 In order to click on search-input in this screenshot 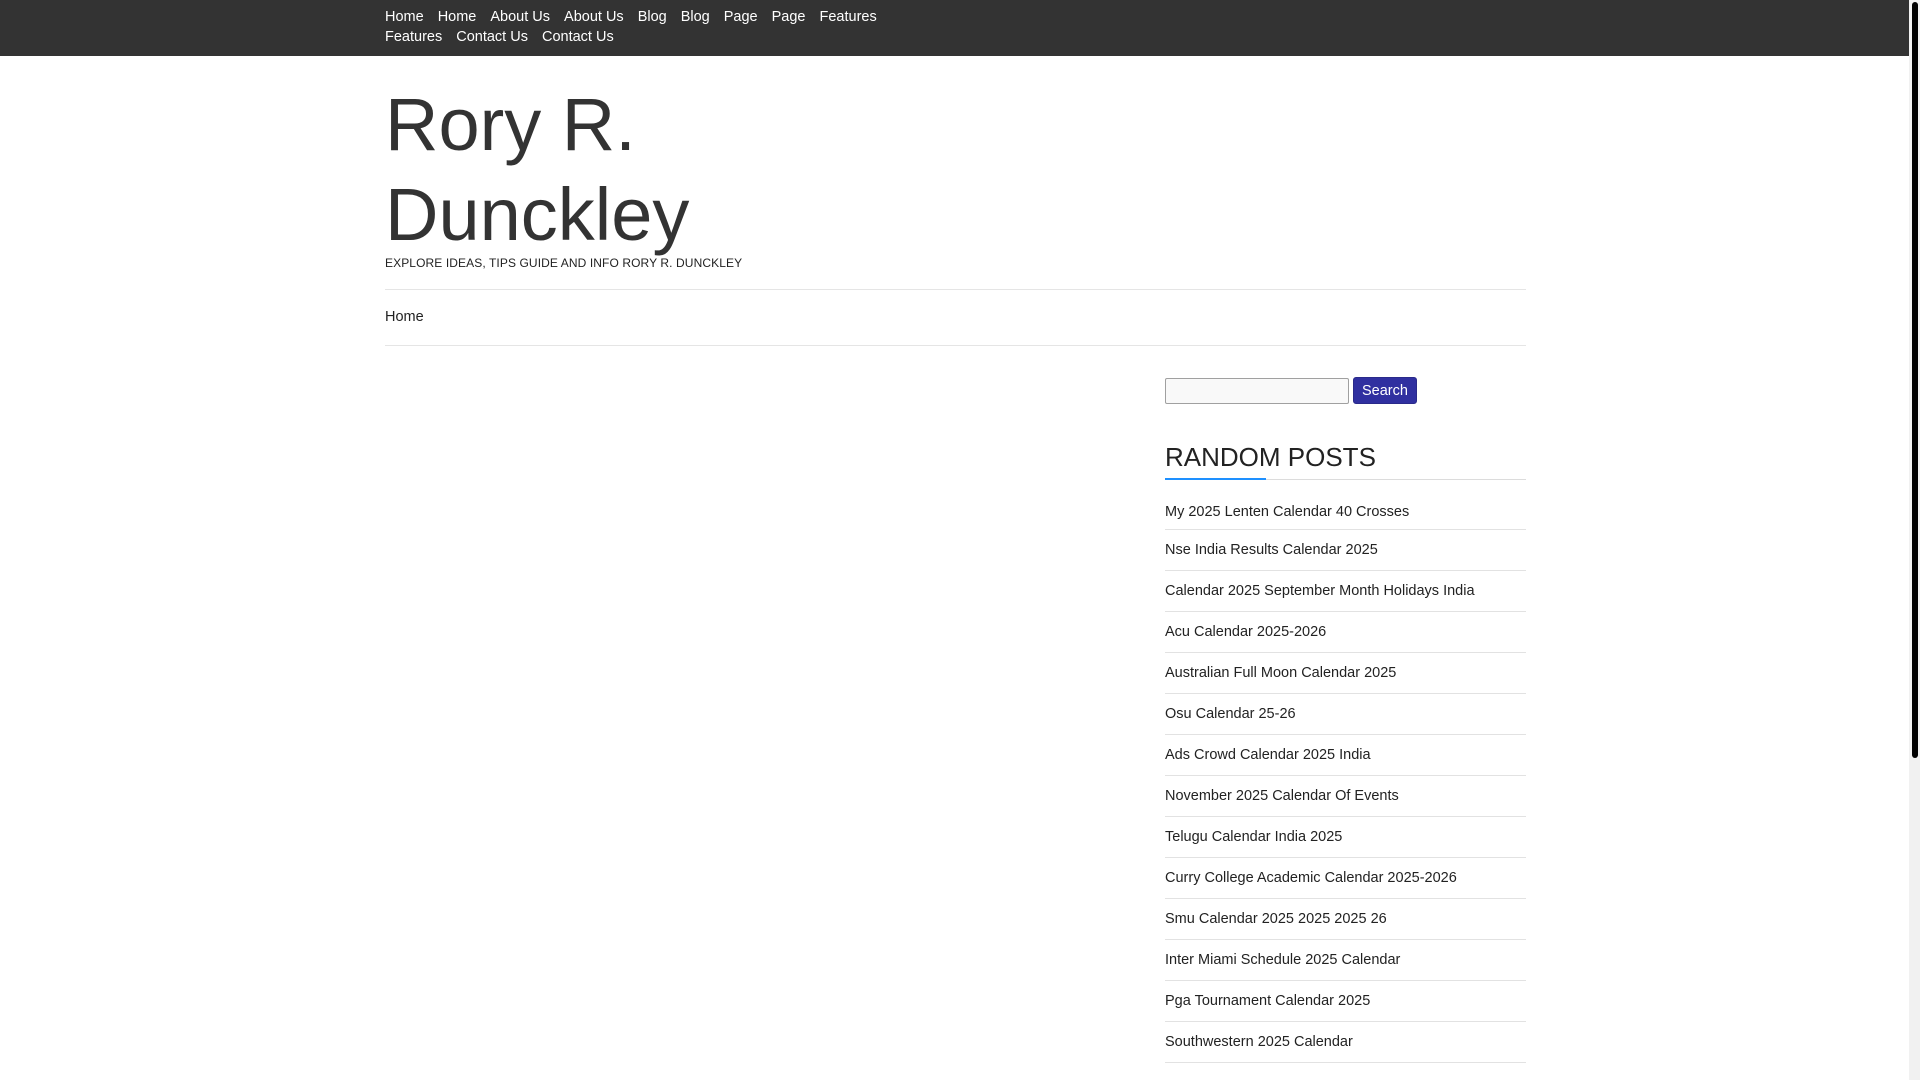, I will do `click(1257, 390)`.